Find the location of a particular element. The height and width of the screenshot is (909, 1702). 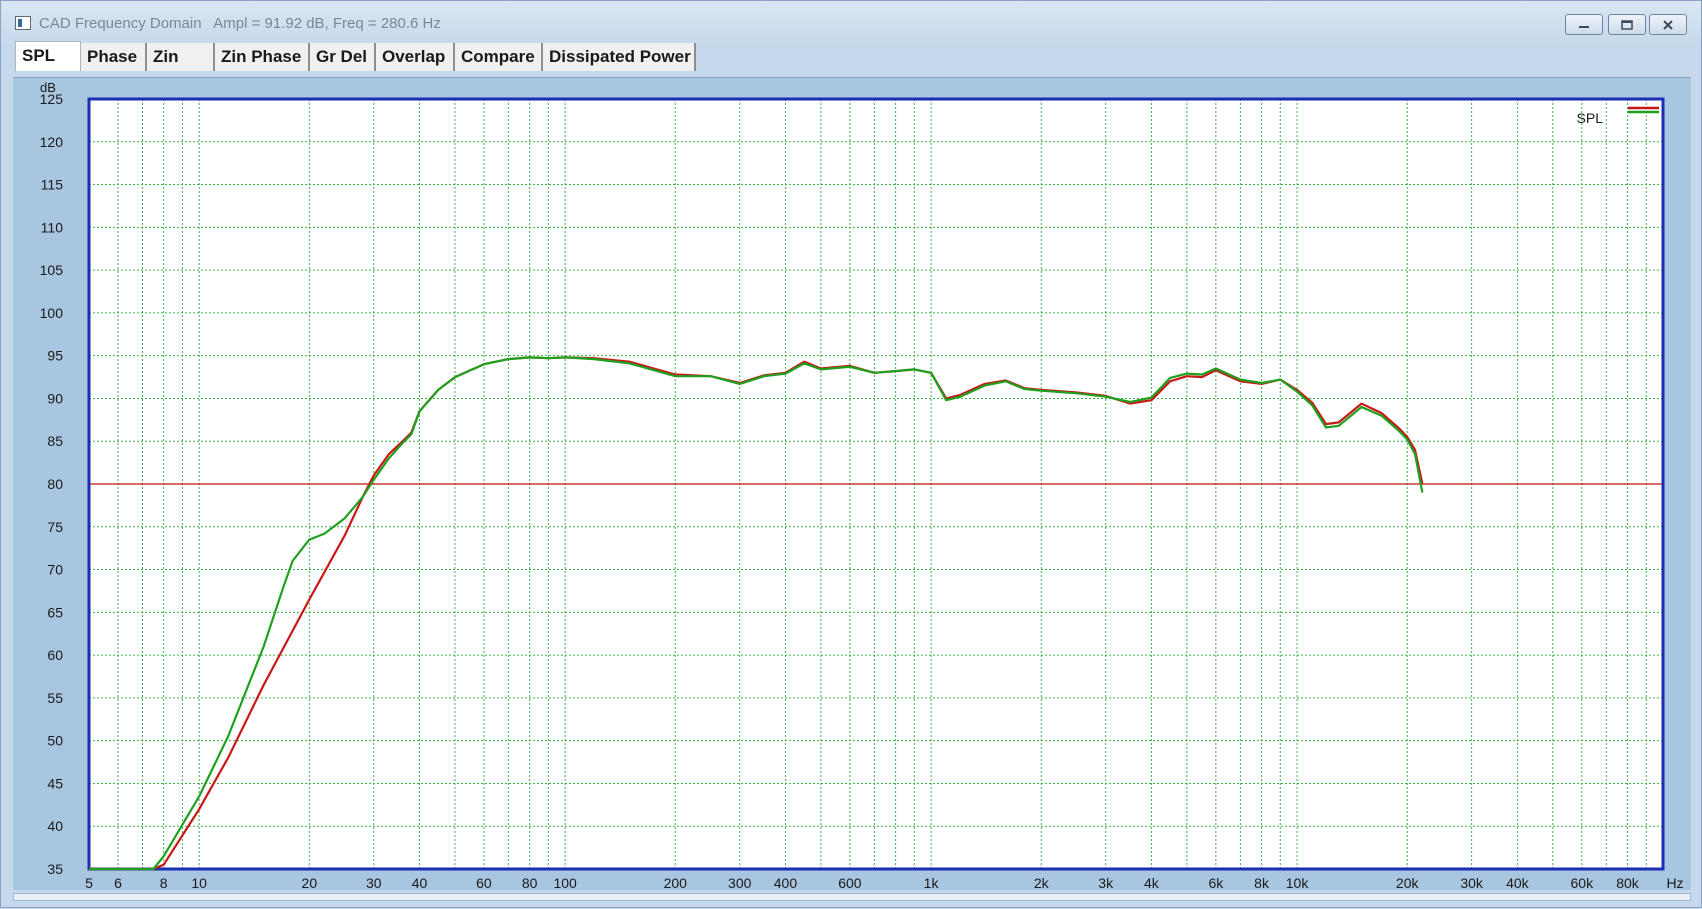

y-tick-label: 110 is located at coordinates (52, 227).